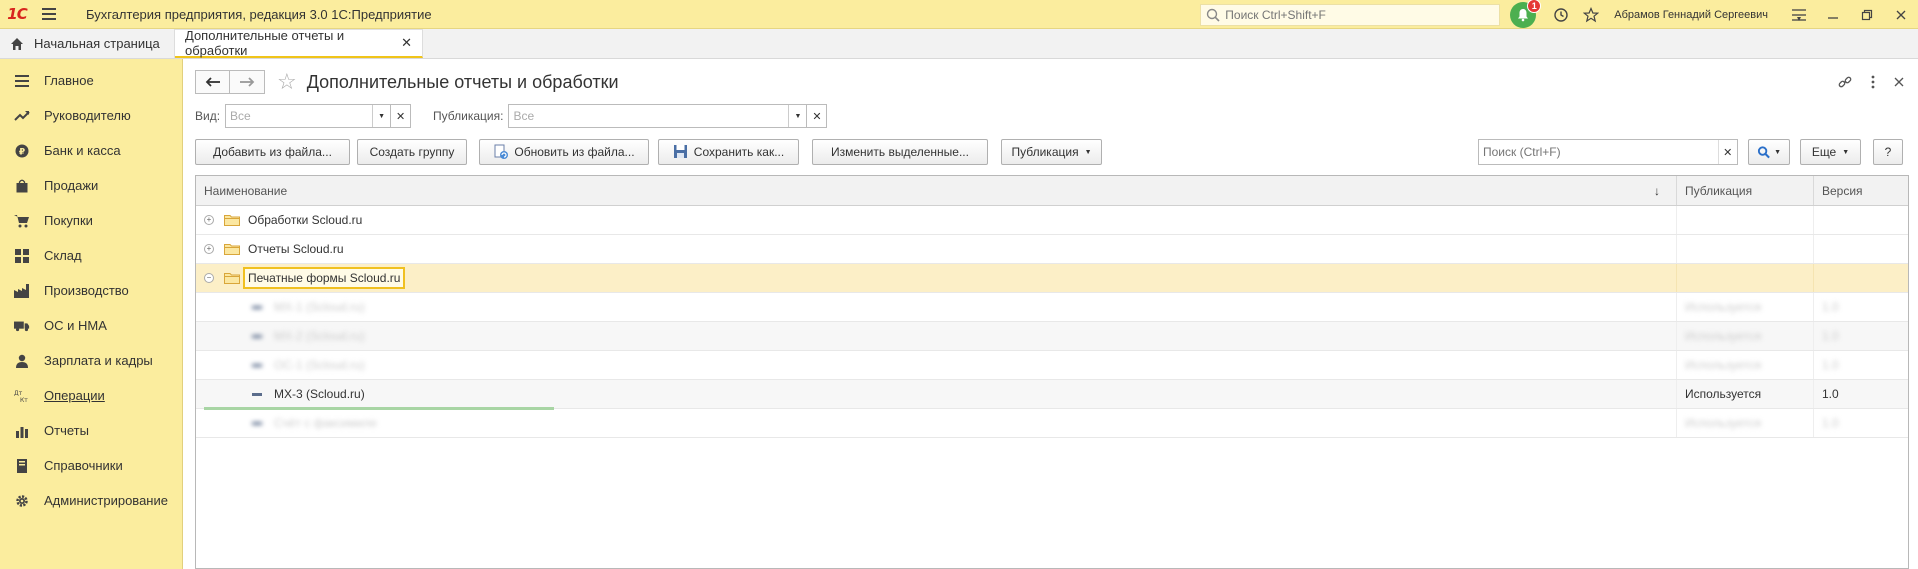  Describe the element at coordinates (1727, 152) in the screenshot. I see `search-clear-icon: ✕` at that location.